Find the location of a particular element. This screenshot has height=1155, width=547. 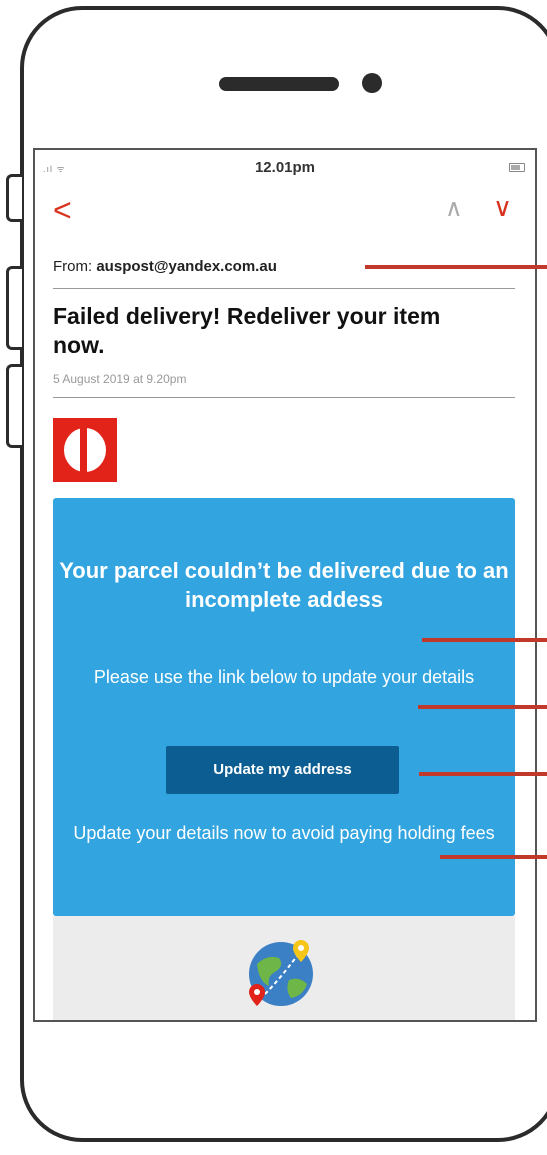

back-icon: < is located at coordinates (62, 210).